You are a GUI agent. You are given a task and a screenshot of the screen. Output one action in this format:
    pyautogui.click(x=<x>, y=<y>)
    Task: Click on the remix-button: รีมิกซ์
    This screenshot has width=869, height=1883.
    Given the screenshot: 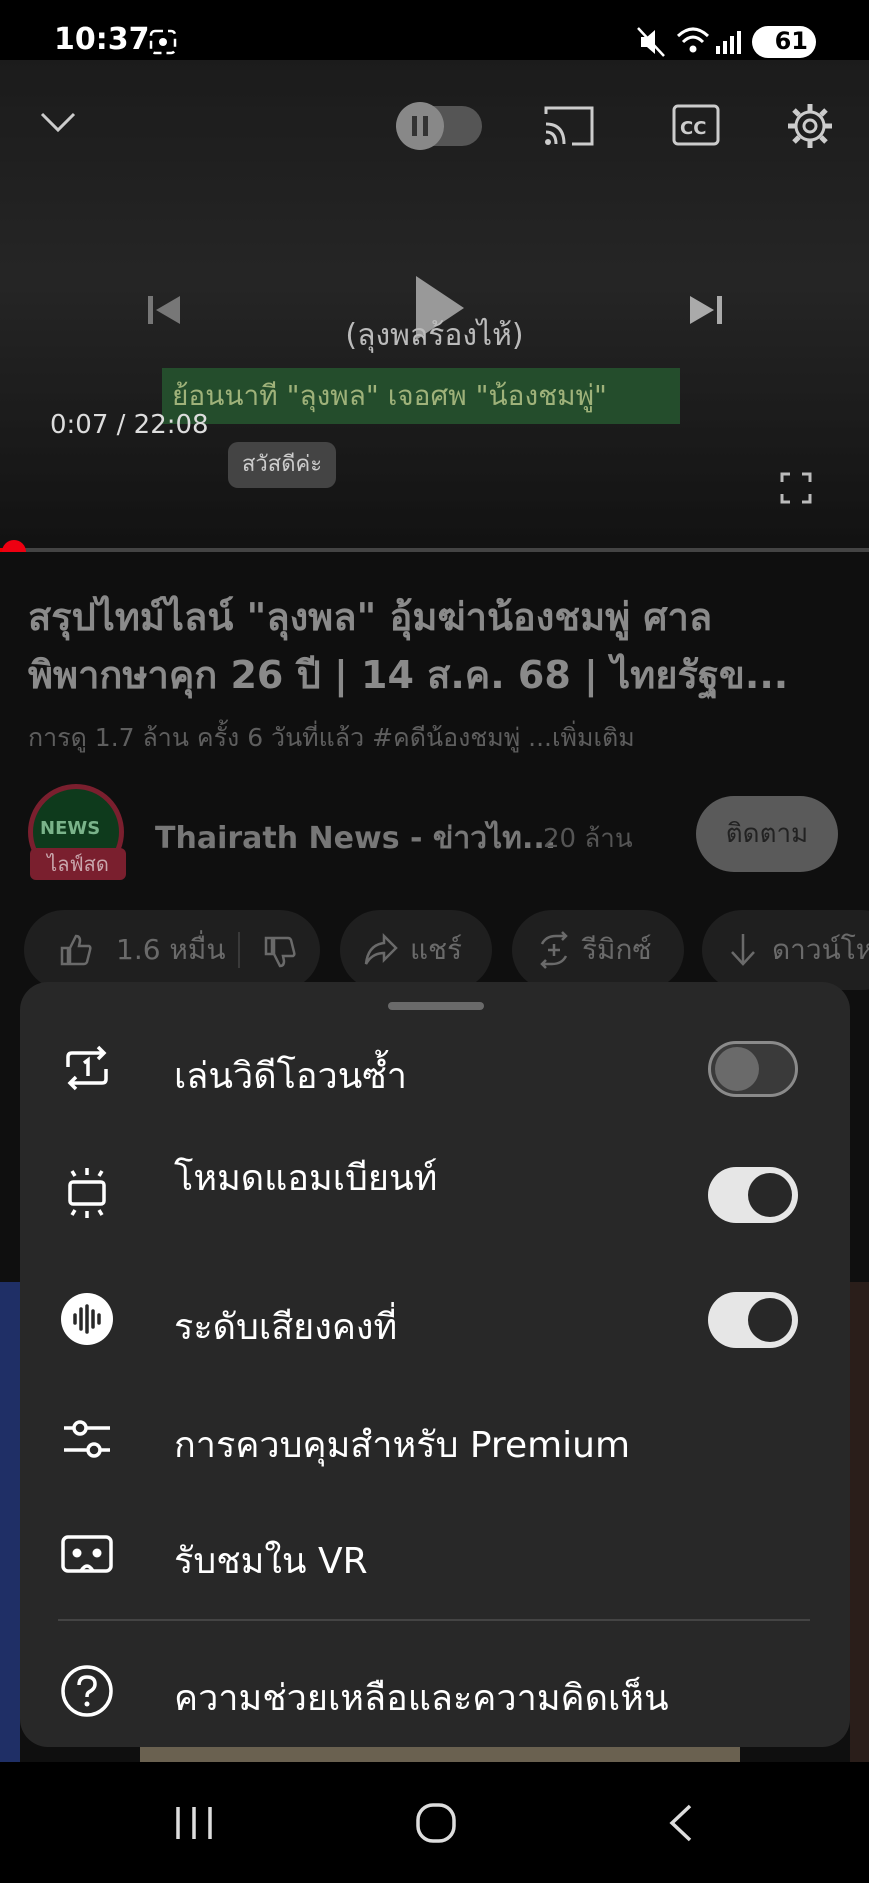 What is the action you would take?
    pyautogui.click(x=598, y=950)
    